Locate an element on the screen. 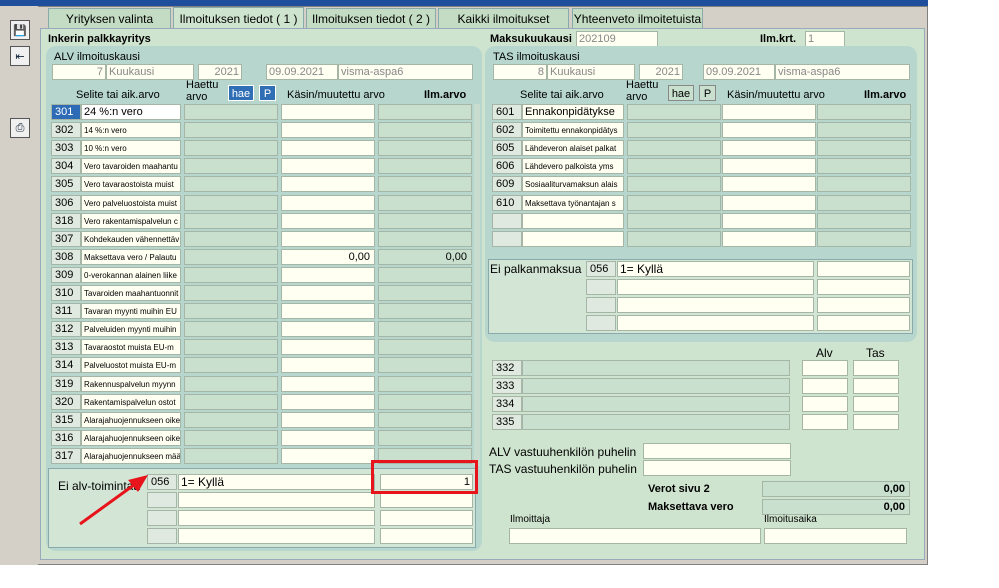  tas-row-desc: Lähdevero palkoista yms is located at coordinates (573, 166).